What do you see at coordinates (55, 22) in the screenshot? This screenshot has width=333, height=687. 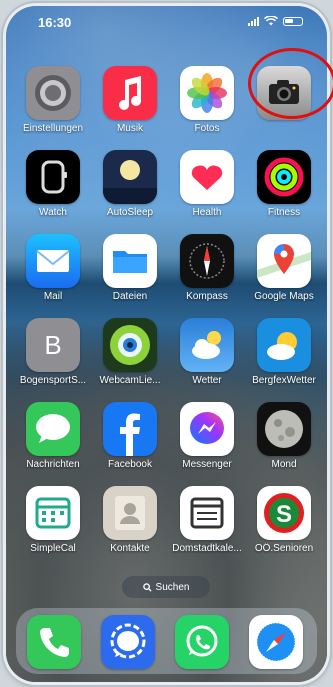 I see `status-time: 16:30` at bounding box center [55, 22].